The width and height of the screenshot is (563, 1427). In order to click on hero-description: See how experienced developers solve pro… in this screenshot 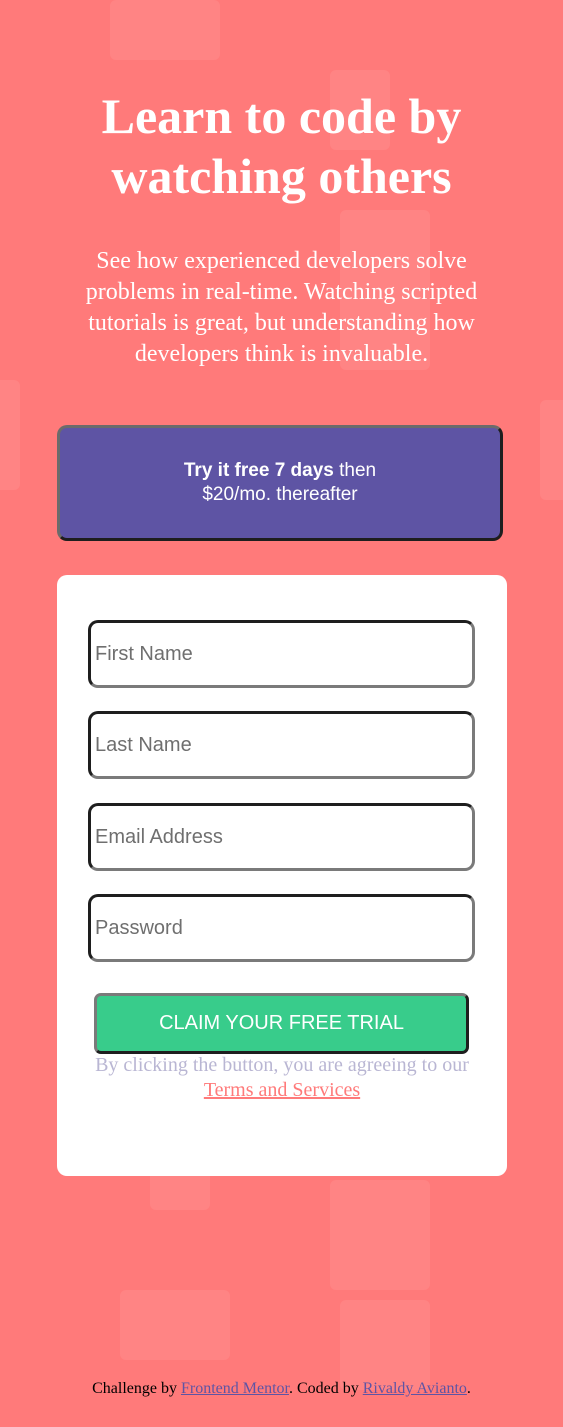, I will do `click(281, 307)`.